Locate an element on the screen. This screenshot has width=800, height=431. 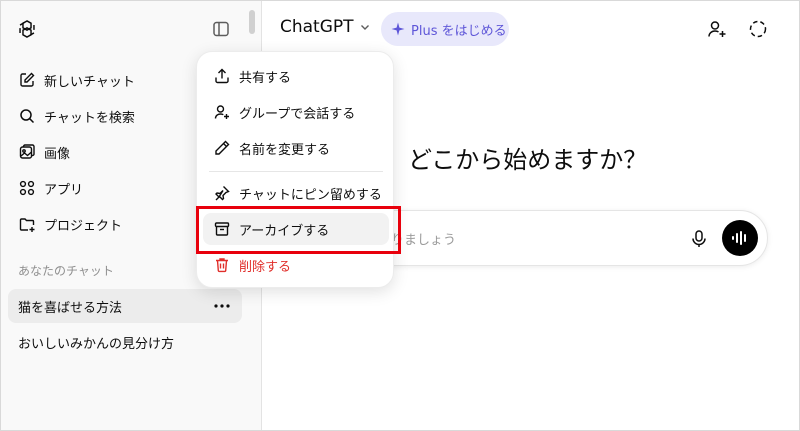
sidebar-item-label: 画像 is located at coordinates (57, 154).